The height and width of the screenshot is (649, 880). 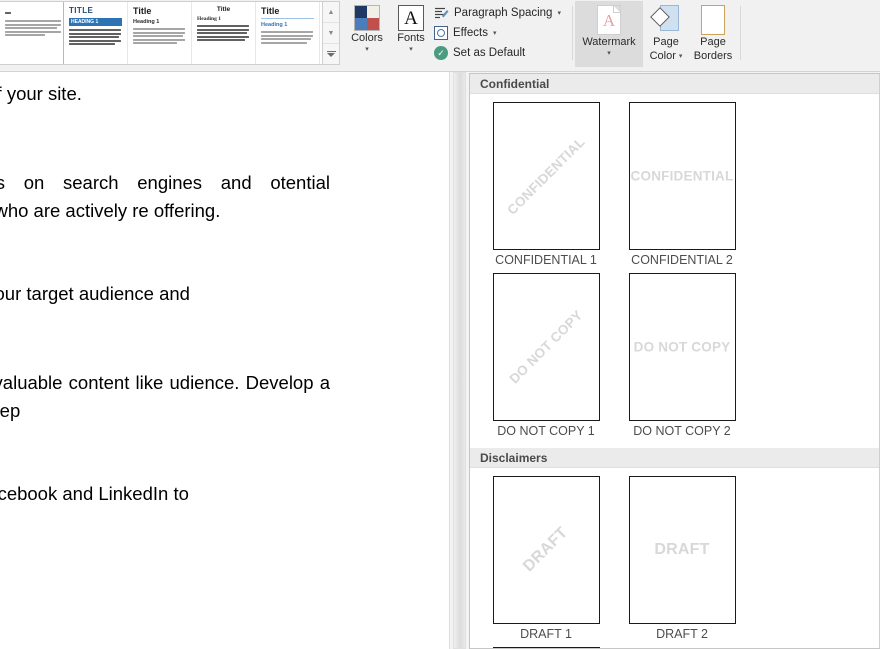 I want to click on page-fold-icon, so click(x=616, y=9).